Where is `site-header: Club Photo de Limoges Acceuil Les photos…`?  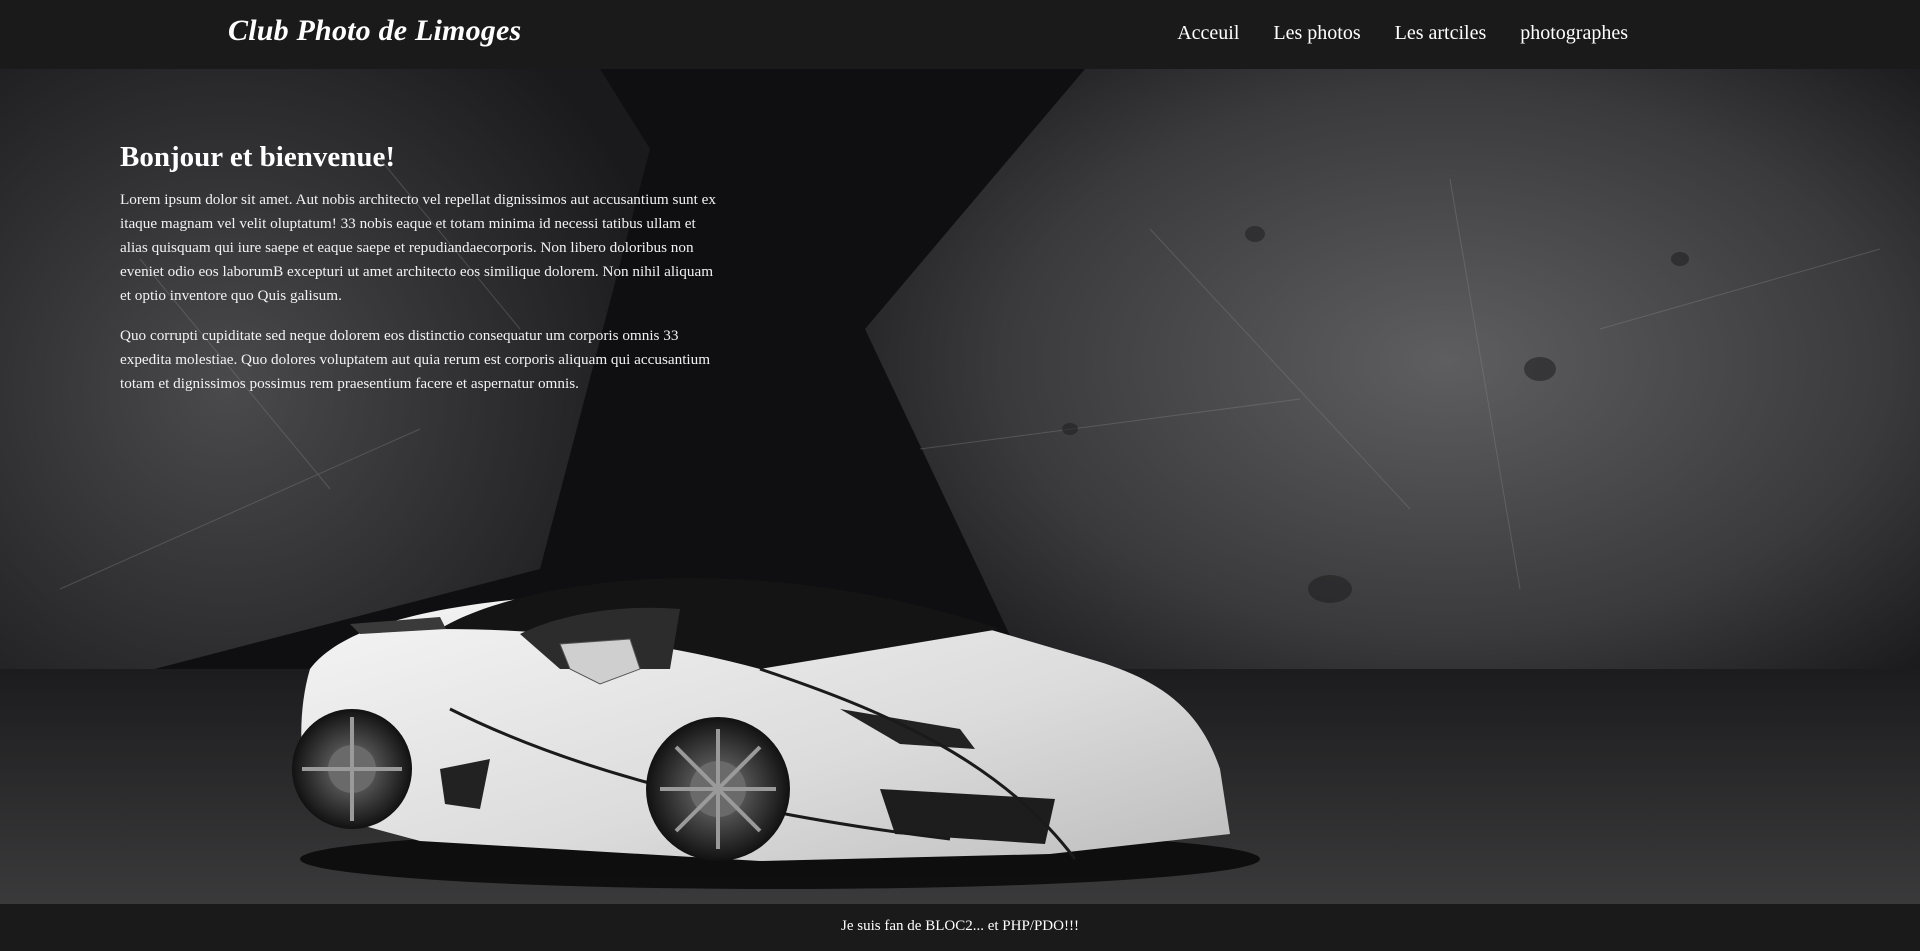 site-header: Club Photo de Limoges Acceuil Les photos… is located at coordinates (960, 34).